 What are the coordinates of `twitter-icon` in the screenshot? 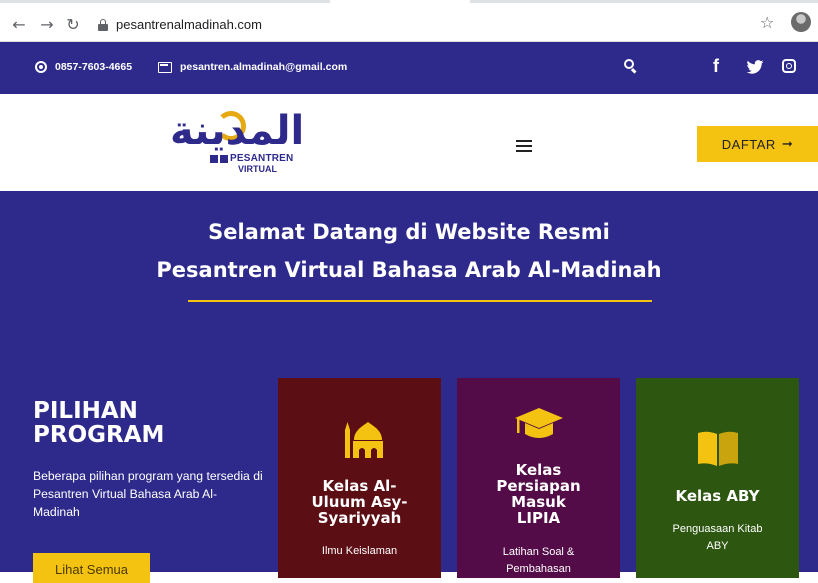 It's located at (755, 67).